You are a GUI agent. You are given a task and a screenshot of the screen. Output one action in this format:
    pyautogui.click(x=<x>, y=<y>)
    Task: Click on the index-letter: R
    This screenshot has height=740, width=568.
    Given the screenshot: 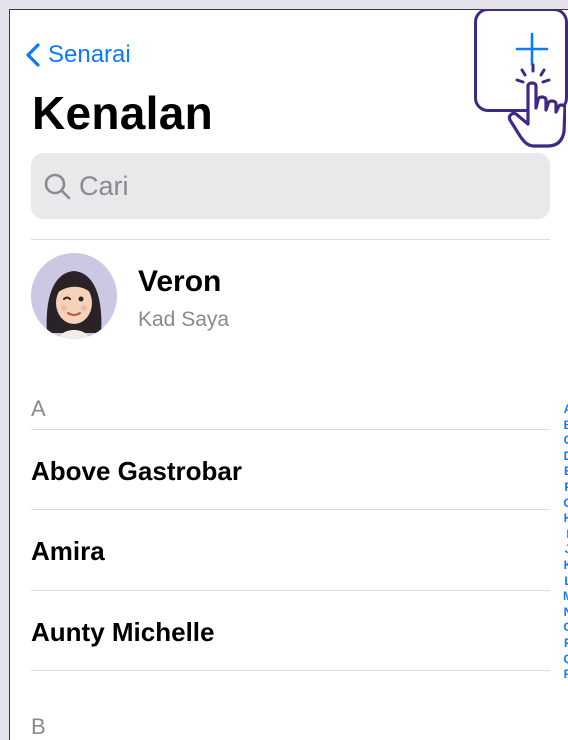 What is the action you would take?
    pyautogui.click(x=566, y=675)
    